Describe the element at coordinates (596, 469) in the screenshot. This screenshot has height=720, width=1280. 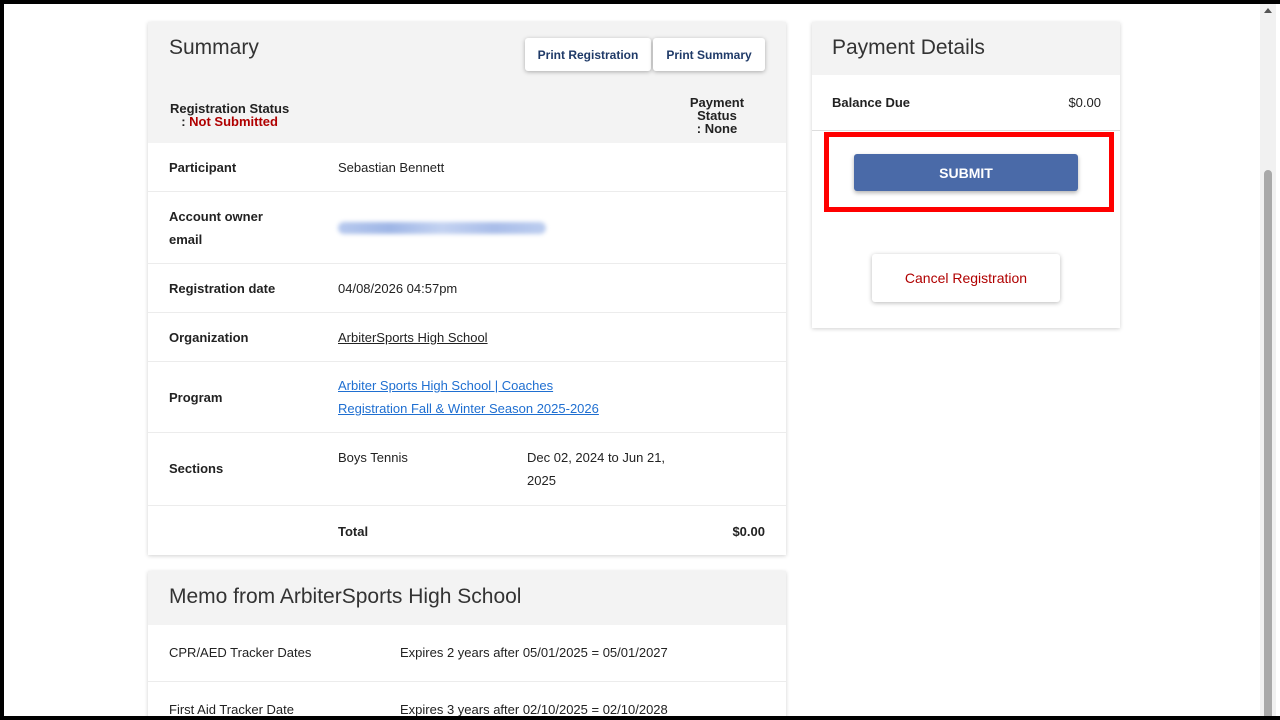
I see `section-dates: Dec 02, 2024 to Jun 21, 2025` at that location.